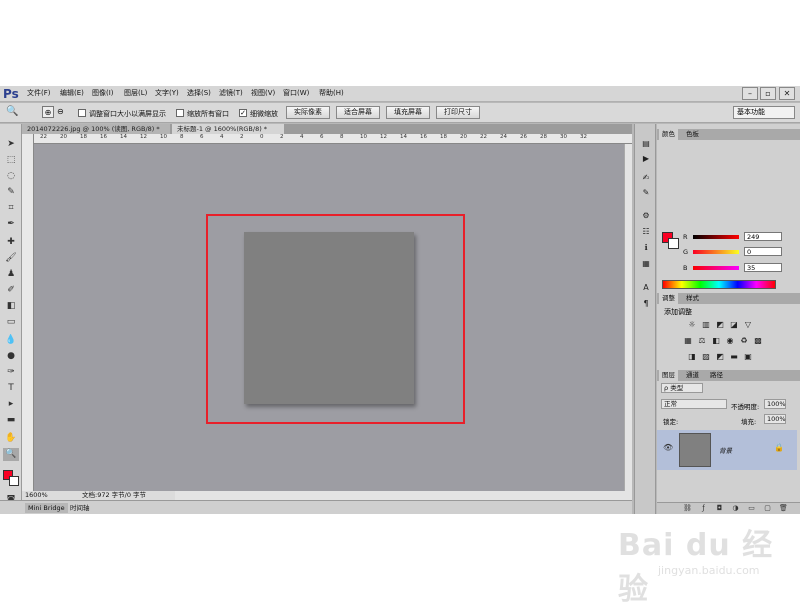 The image size is (800, 608). I want to click on dodge-tool-icon: ●, so click(11, 356).